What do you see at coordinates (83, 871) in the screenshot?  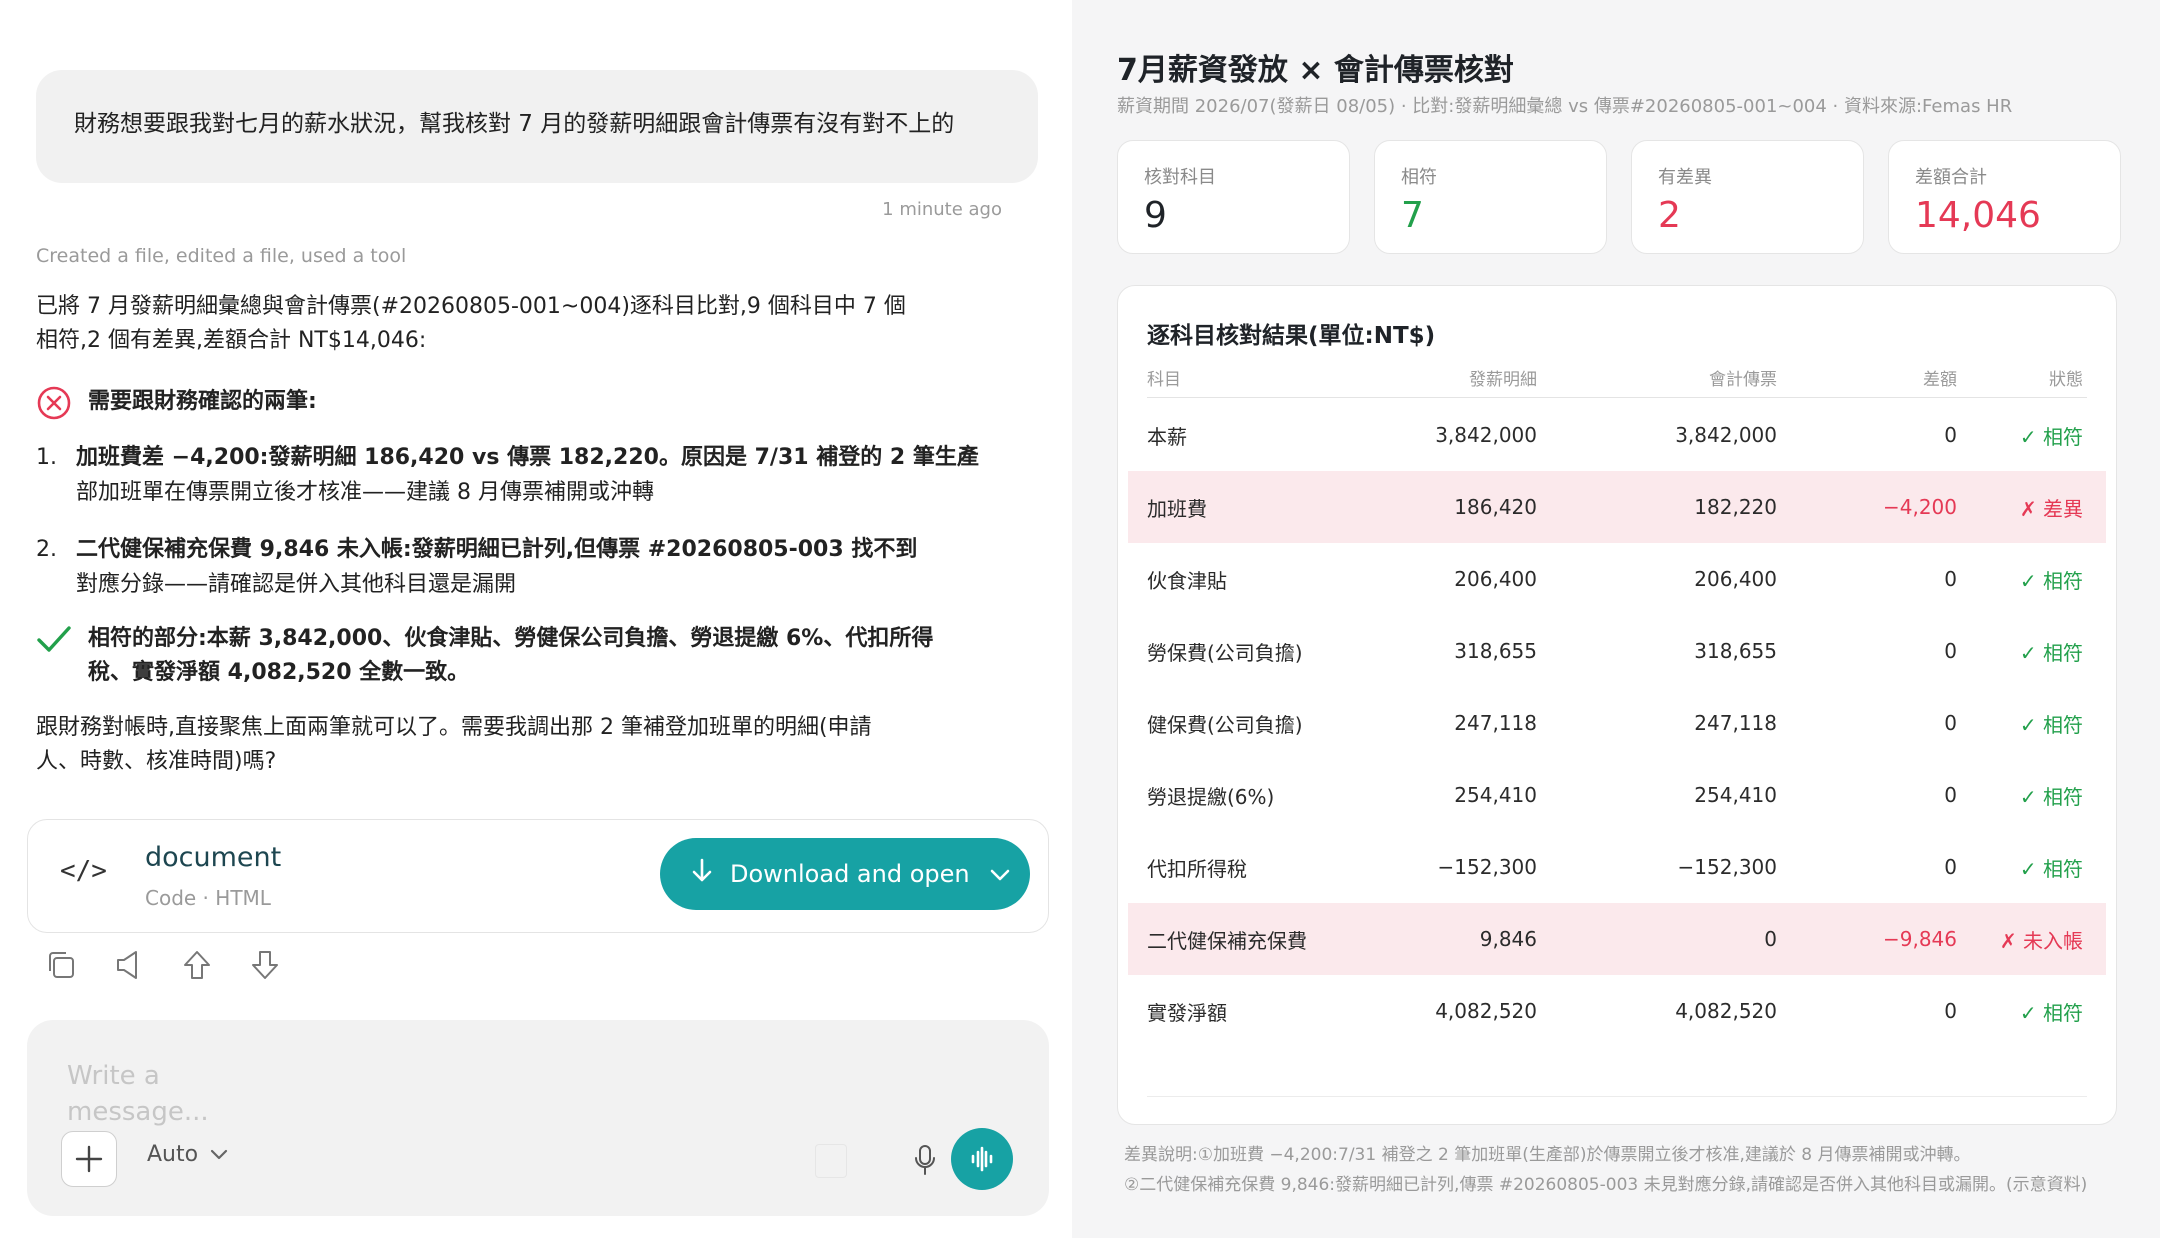 I see `code-icon: </>` at bounding box center [83, 871].